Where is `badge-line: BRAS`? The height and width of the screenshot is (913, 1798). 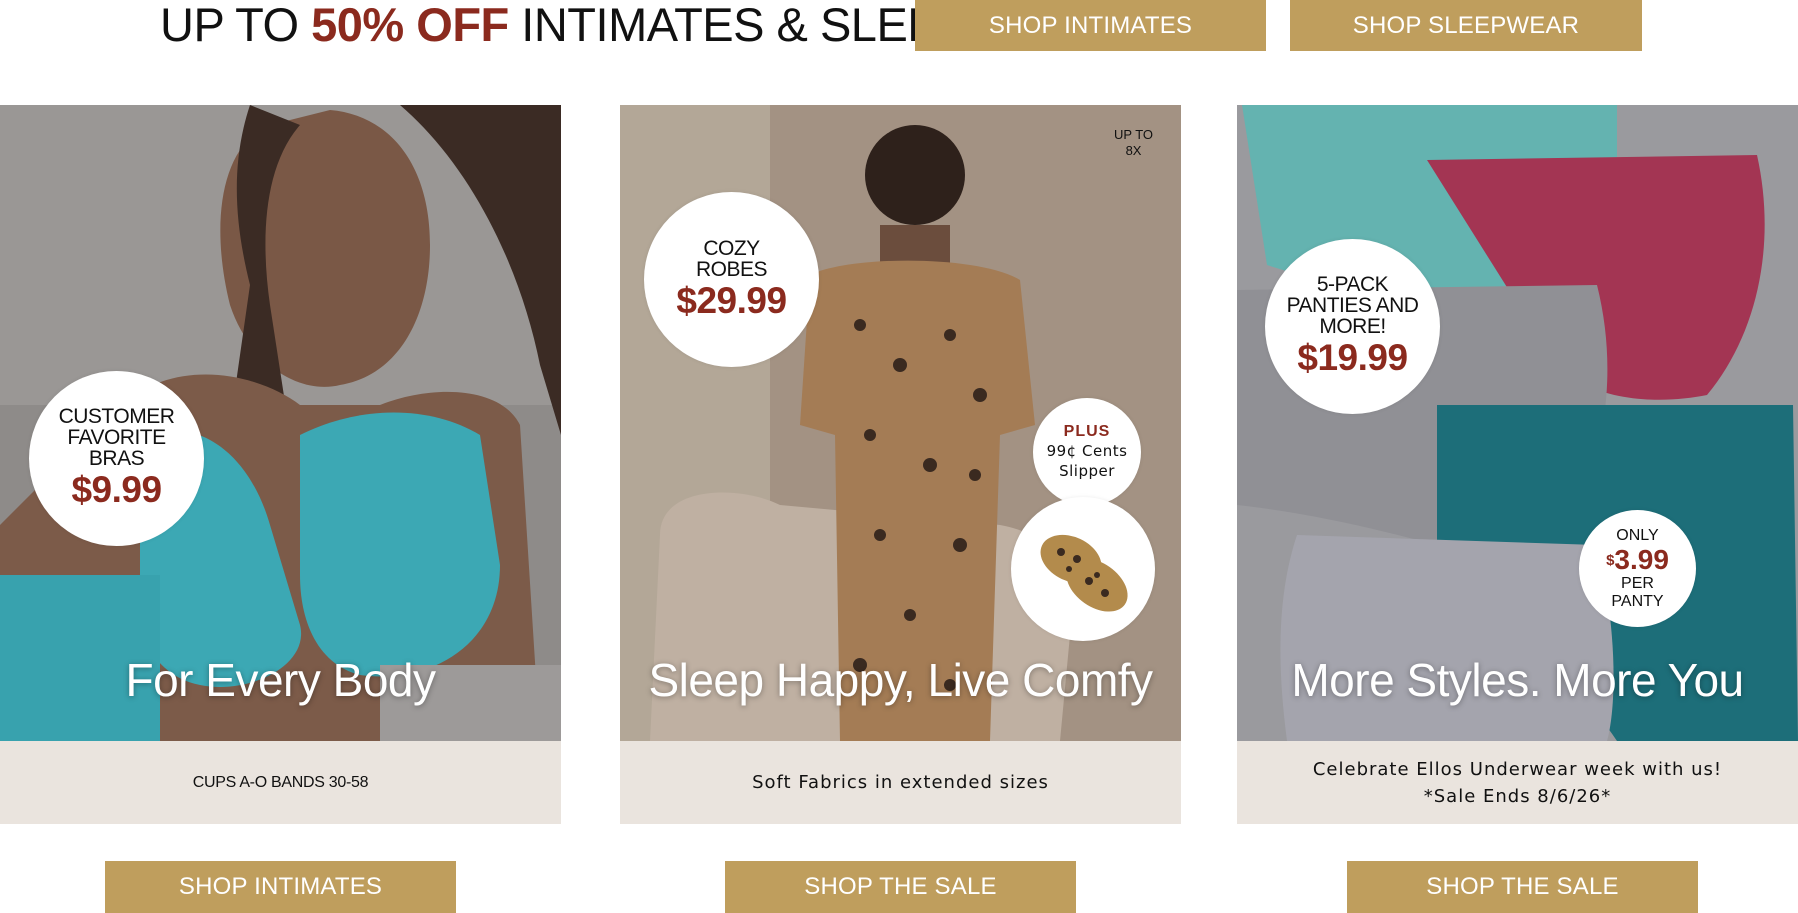
badge-line: BRAS is located at coordinates (116, 458).